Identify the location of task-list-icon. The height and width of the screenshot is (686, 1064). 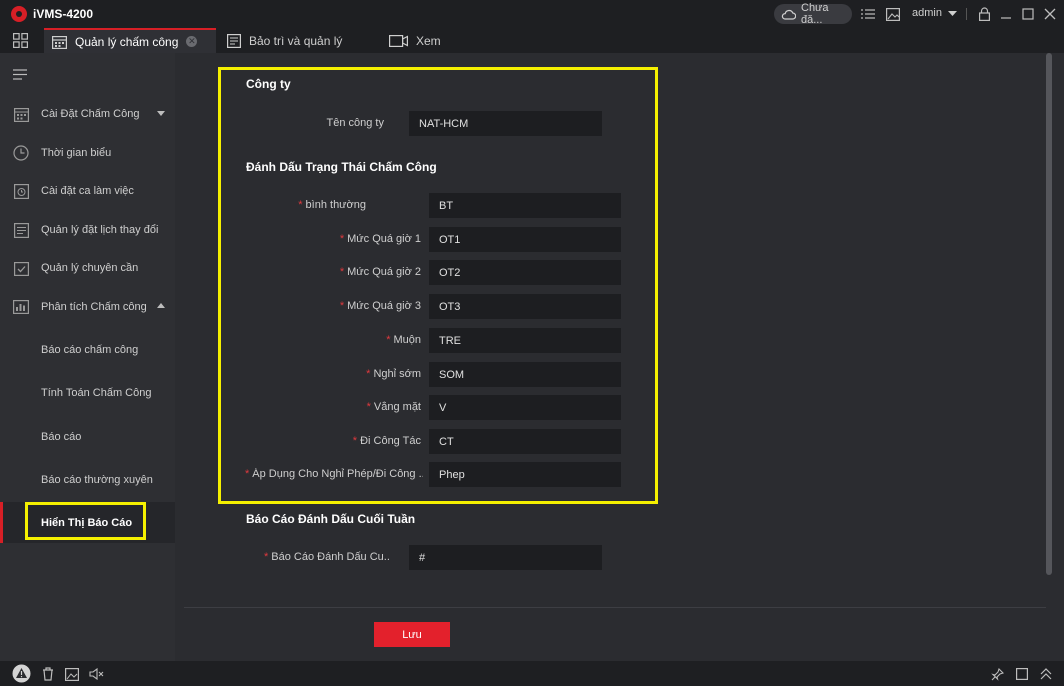
(868, 14).